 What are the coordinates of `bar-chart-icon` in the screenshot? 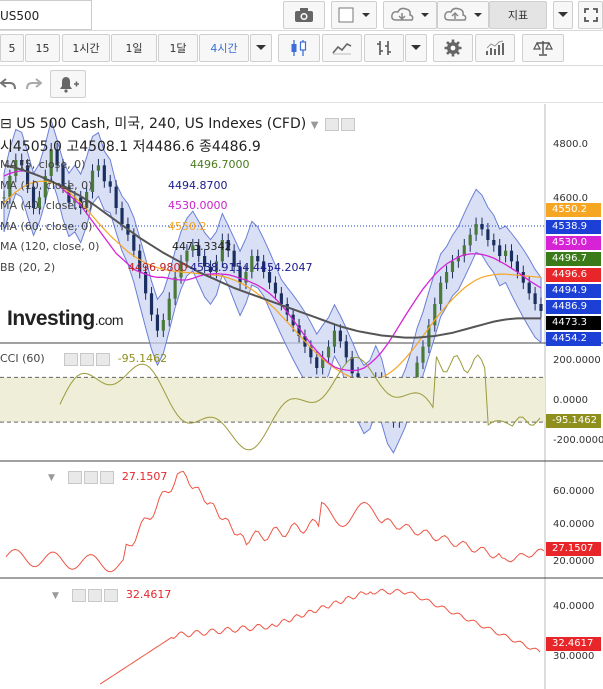 It's located at (495, 47).